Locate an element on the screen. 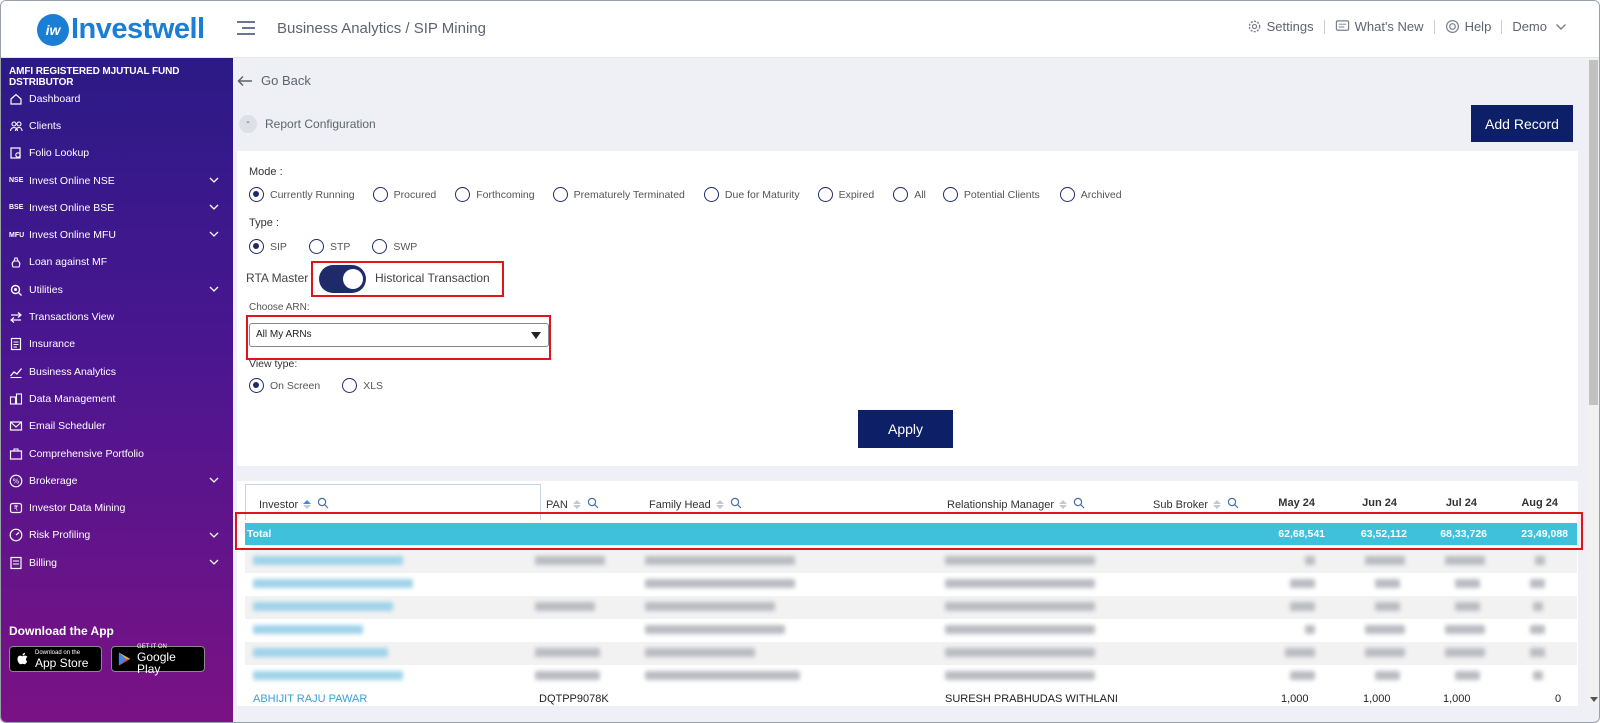 The width and height of the screenshot is (1600, 723). sidebar-item-loan-against-mf: Loan against MF is located at coordinates (117, 262).